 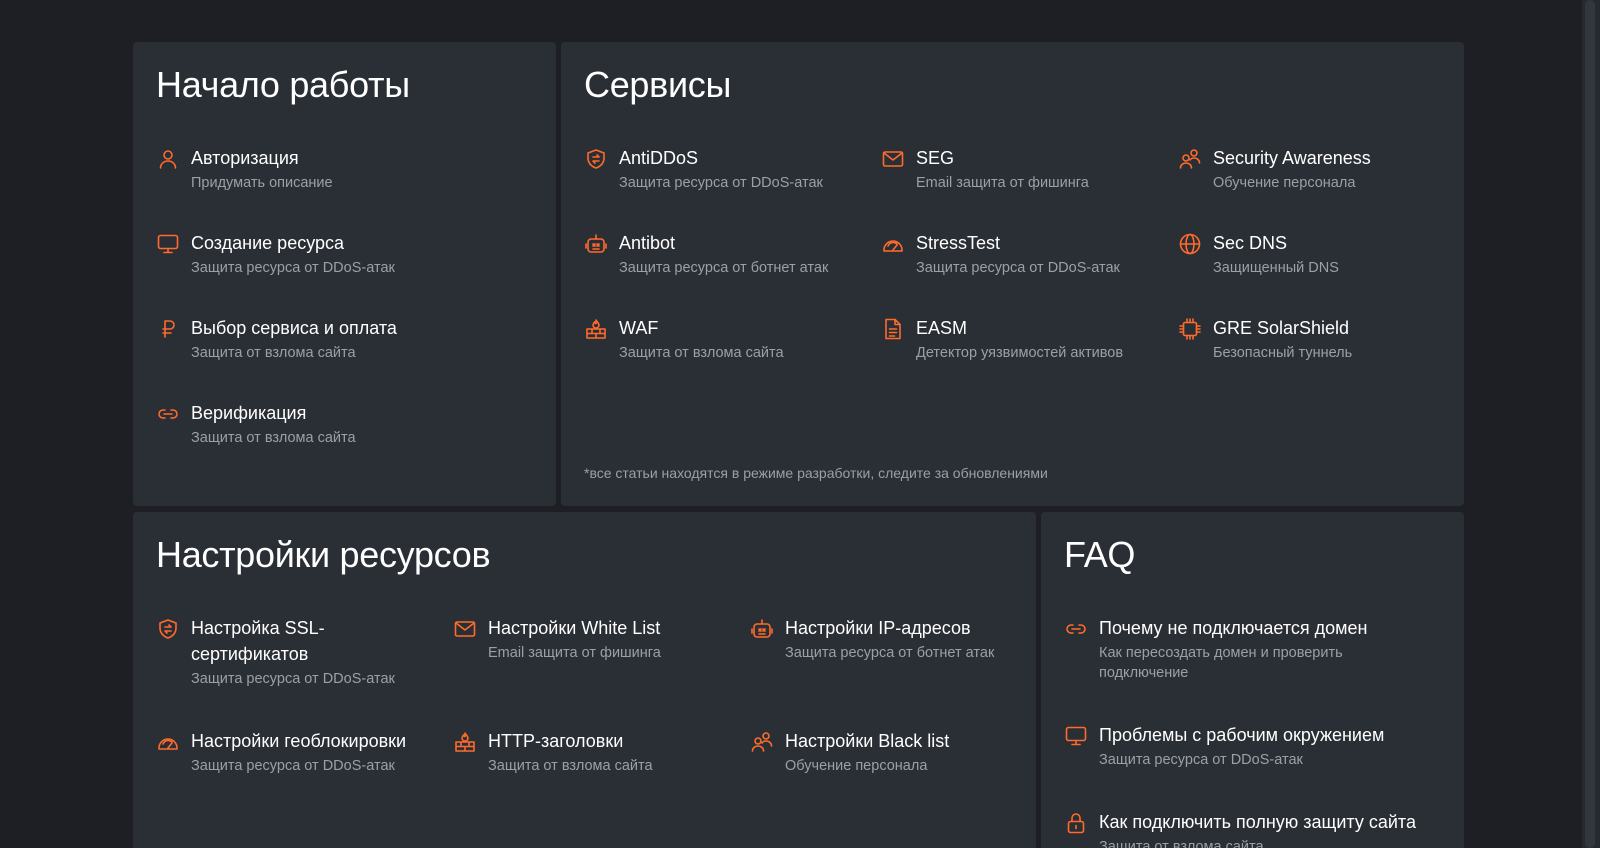 I want to click on item-subtitle: Безопасный туннель, so click(x=1283, y=353).